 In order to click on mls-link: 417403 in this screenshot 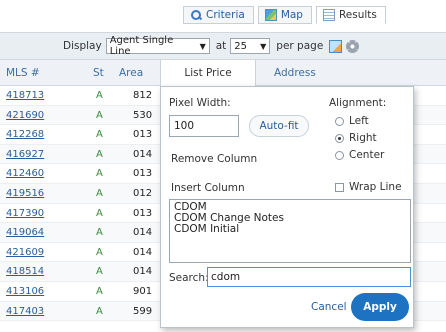, I will do `click(25, 311)`.